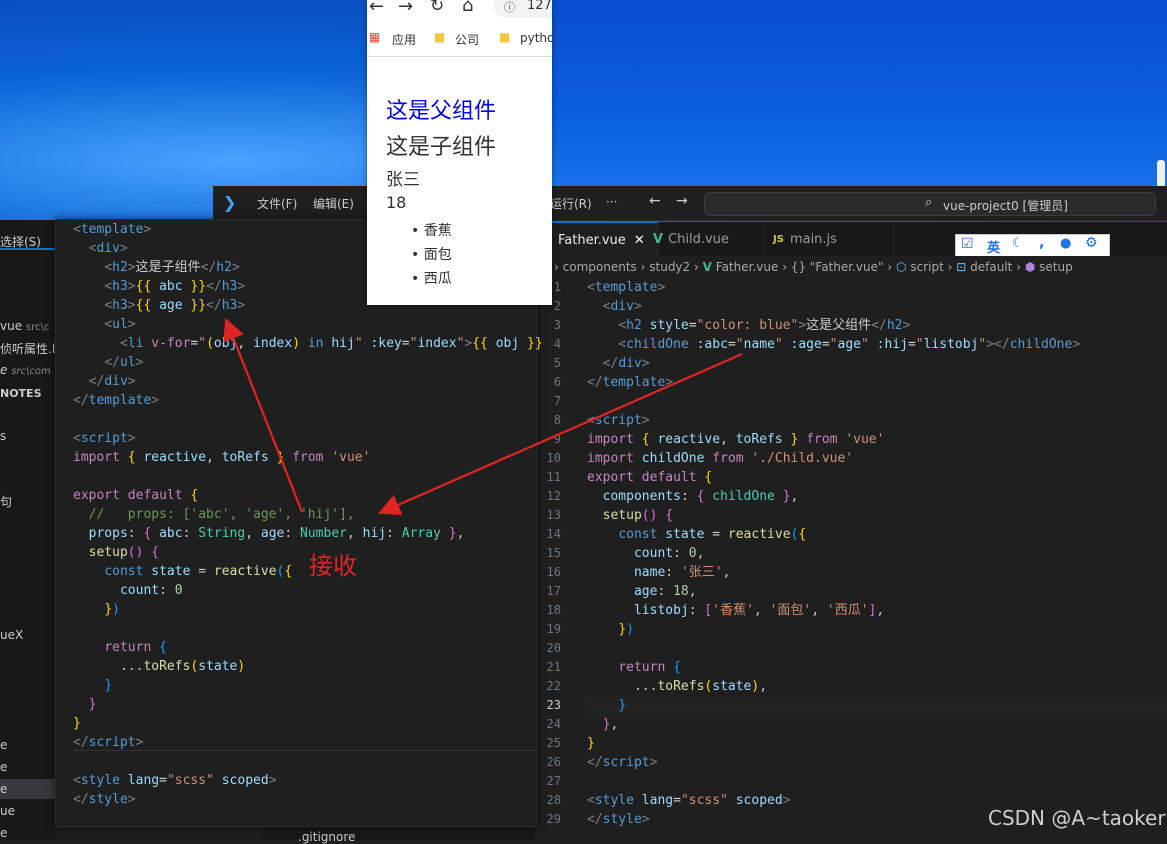  I want to click on annotation-arrows, so click(483, 416).